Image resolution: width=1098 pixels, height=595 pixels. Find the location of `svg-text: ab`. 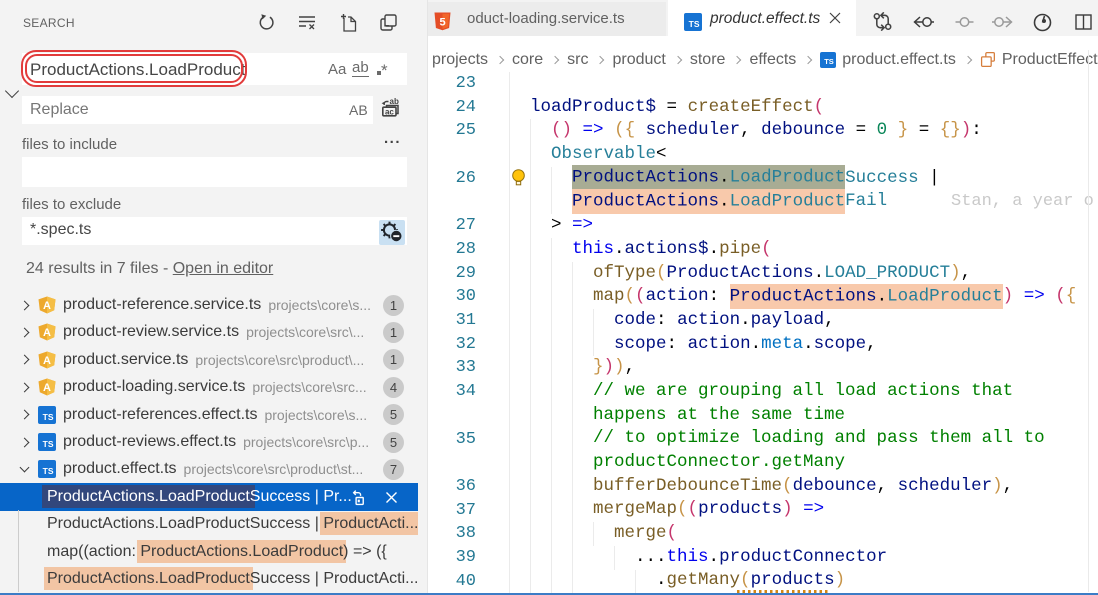

svg-text: ab is located at coordinates (394, 101).